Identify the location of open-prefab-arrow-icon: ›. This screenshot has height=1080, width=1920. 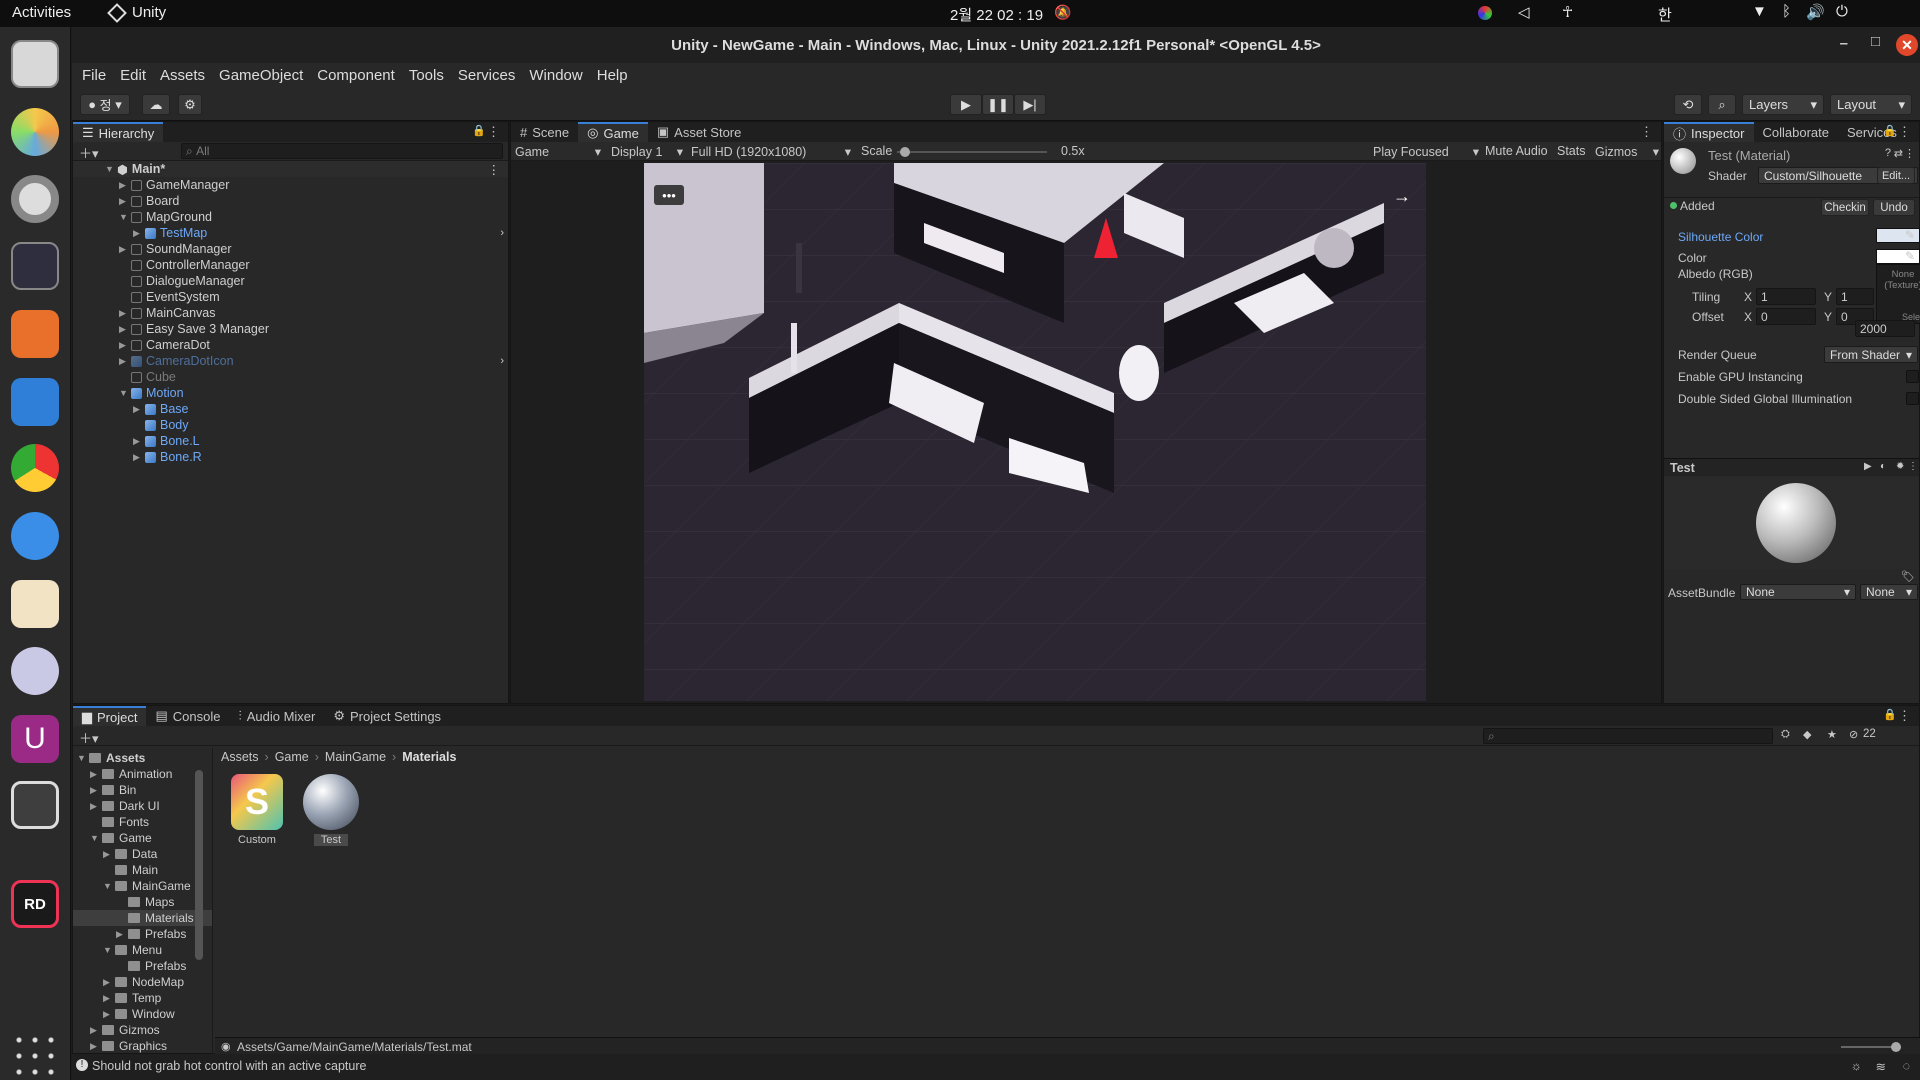
(502, 361).